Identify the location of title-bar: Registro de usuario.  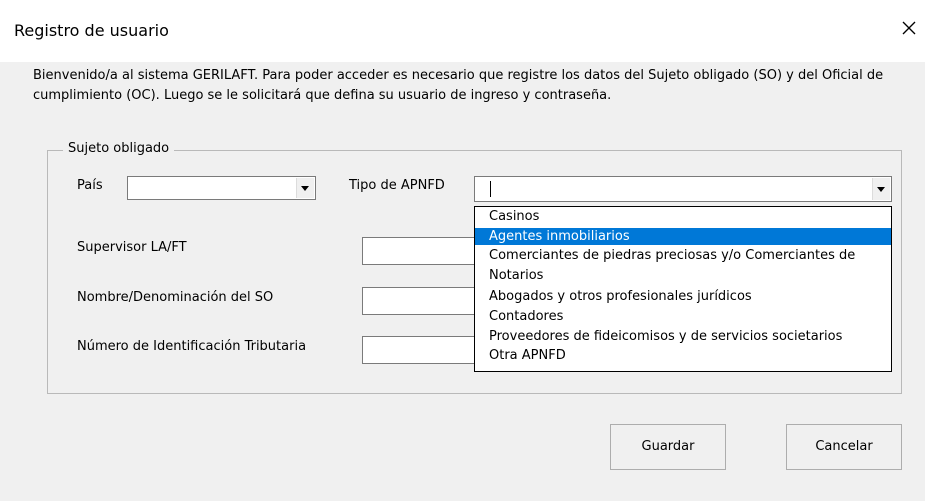
(462, 31).